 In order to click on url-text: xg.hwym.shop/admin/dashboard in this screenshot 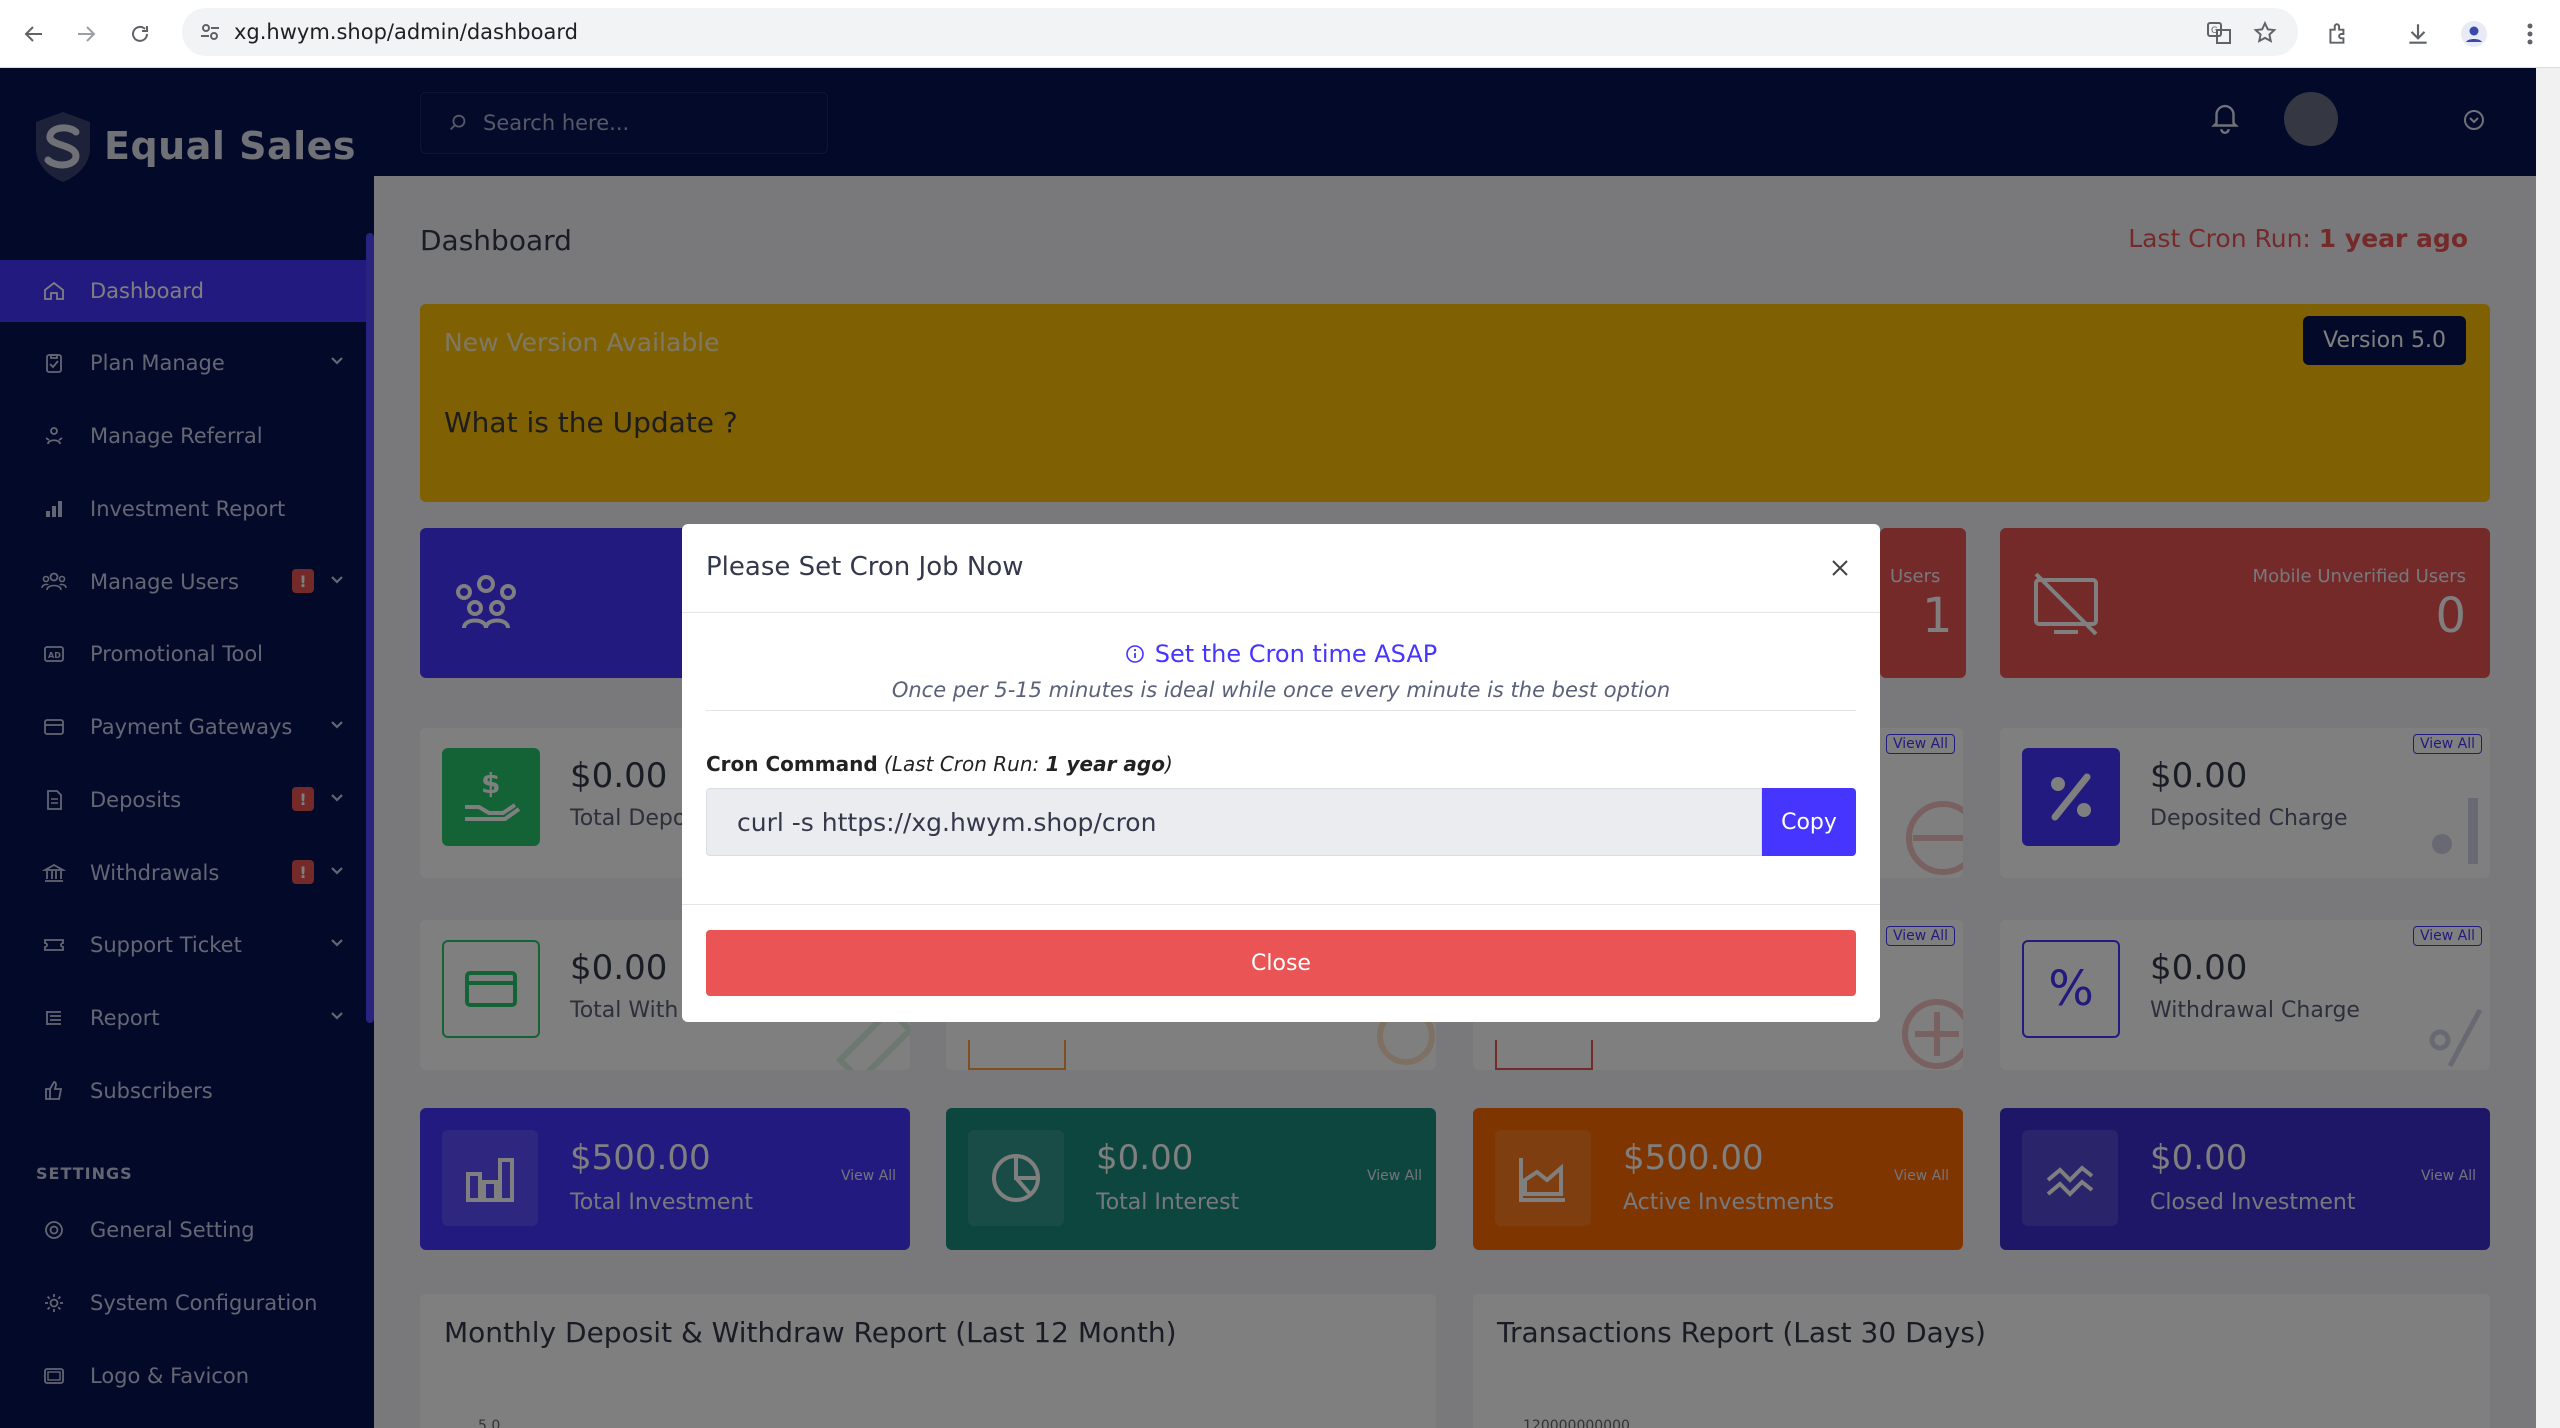, I will do `click(406, 32)`.